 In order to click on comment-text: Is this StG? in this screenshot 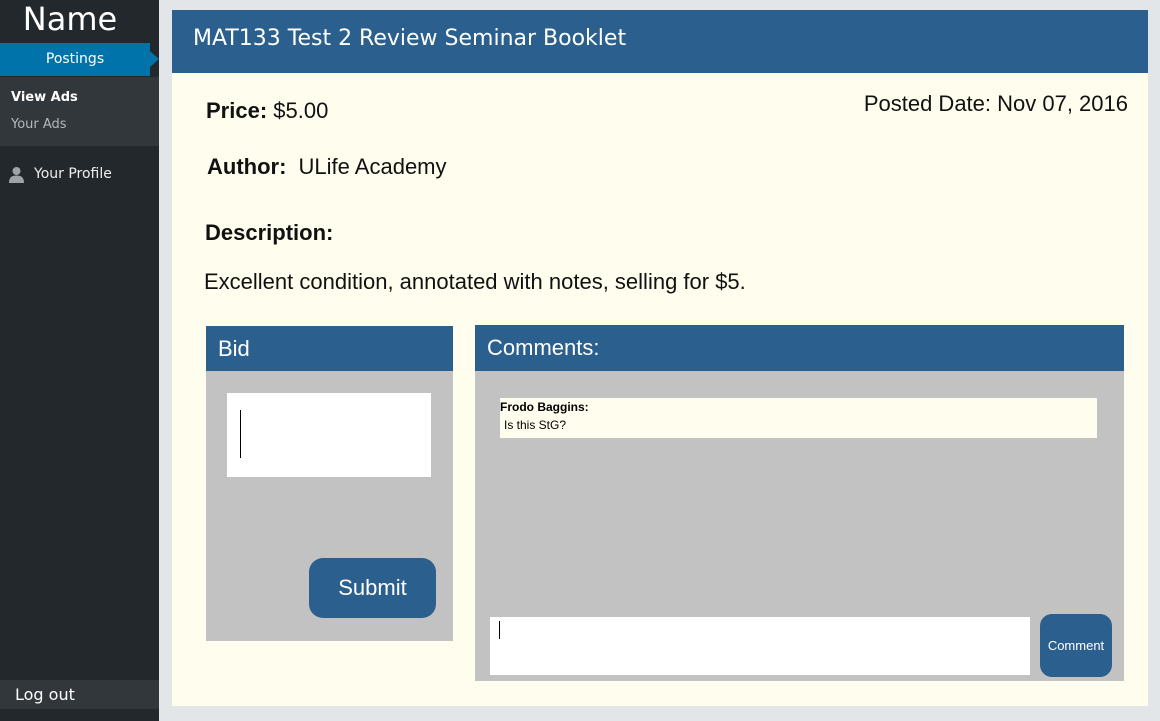, I will do `click(535, 425)`.